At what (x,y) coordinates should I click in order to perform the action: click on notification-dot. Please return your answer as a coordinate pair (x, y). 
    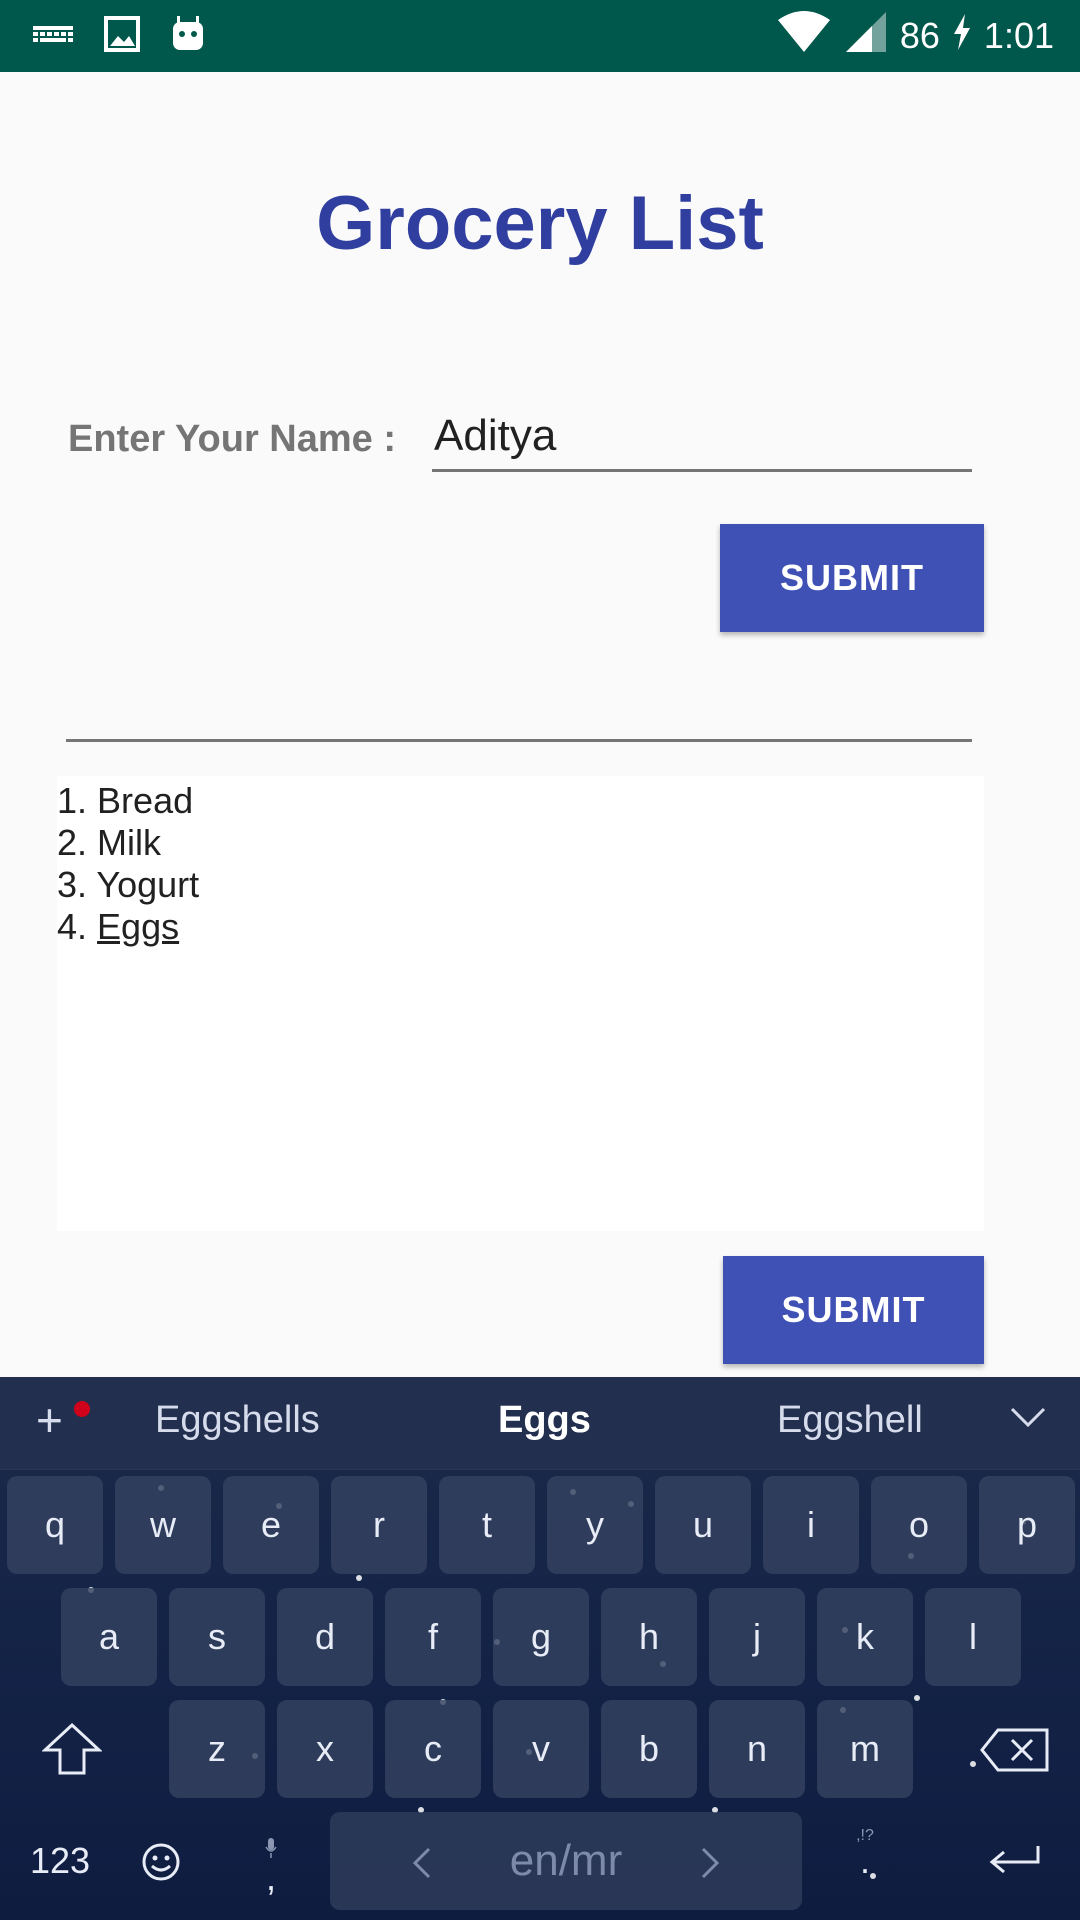
    Looking at the image, I should click on (82, 1409).